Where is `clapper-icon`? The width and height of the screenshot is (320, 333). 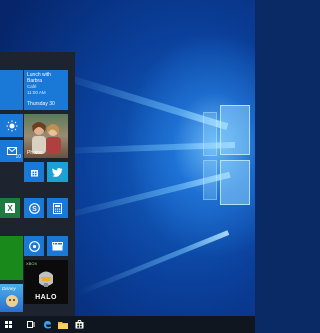
clapper-icon is located at coordinates (57, 245).